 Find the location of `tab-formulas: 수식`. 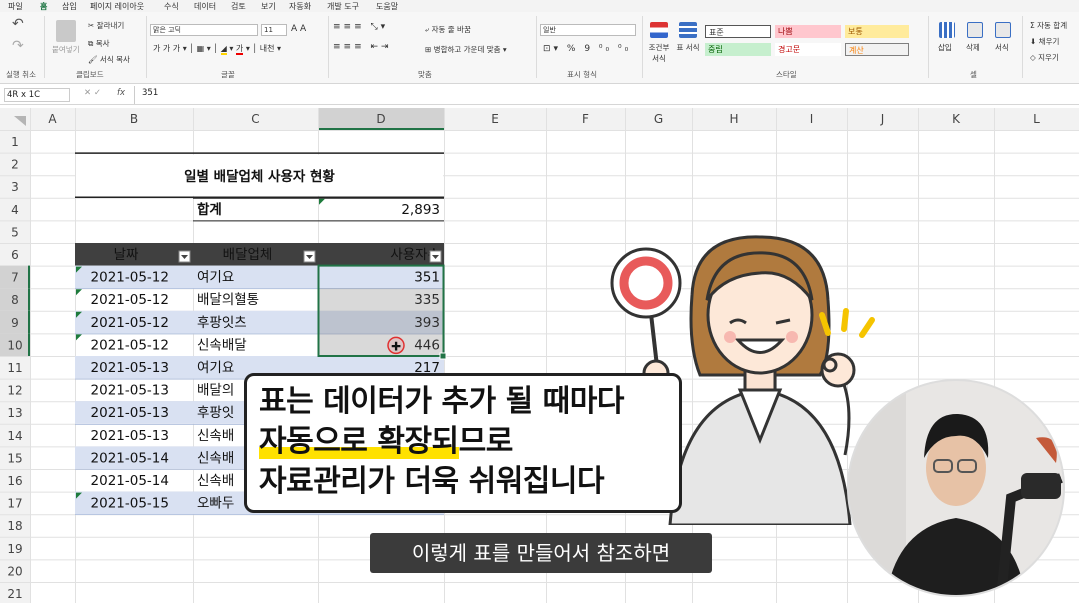

tab-formulas: 수식 is located at coordinates (171, 6).